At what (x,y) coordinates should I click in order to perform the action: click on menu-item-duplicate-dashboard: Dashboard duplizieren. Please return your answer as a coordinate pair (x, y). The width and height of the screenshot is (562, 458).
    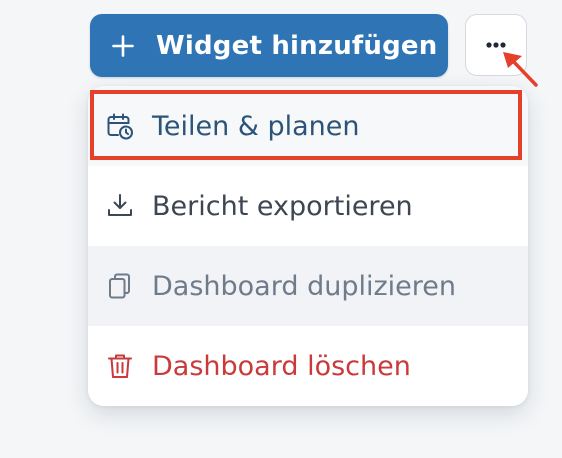
    Looking at the image, I should click on (308, 286).